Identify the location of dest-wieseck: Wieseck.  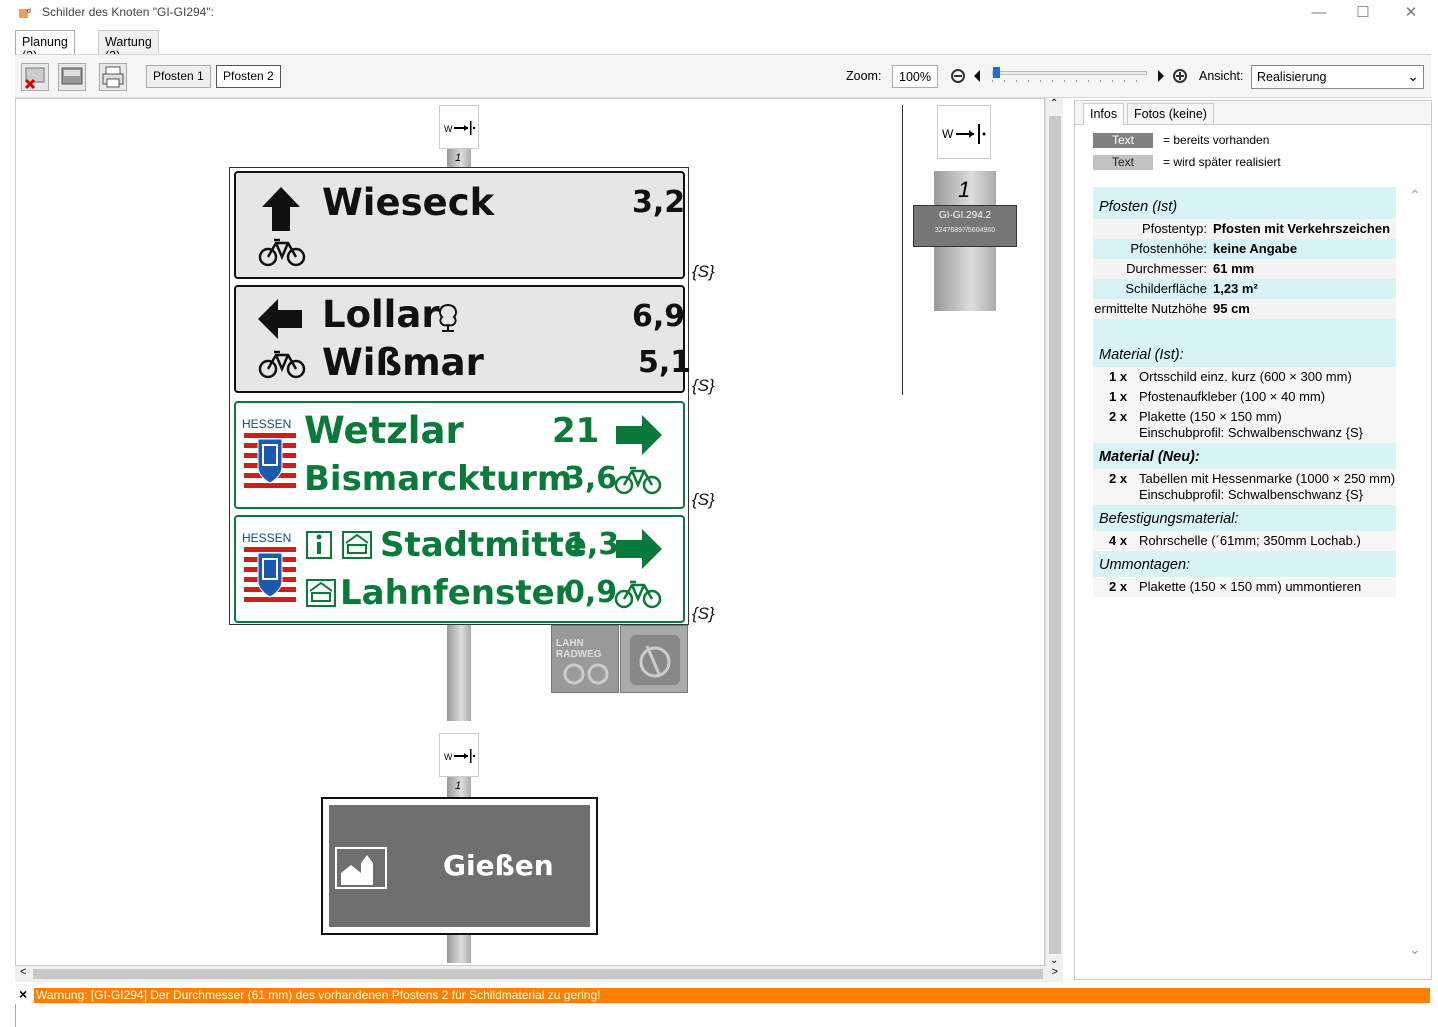
(408, 202).